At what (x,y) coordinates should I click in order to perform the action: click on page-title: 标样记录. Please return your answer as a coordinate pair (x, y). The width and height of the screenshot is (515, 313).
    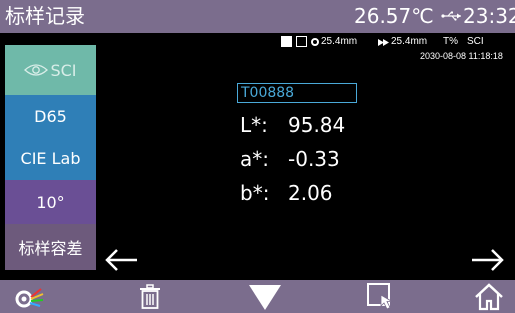
    Looking at the image, I should click on (45, 16).